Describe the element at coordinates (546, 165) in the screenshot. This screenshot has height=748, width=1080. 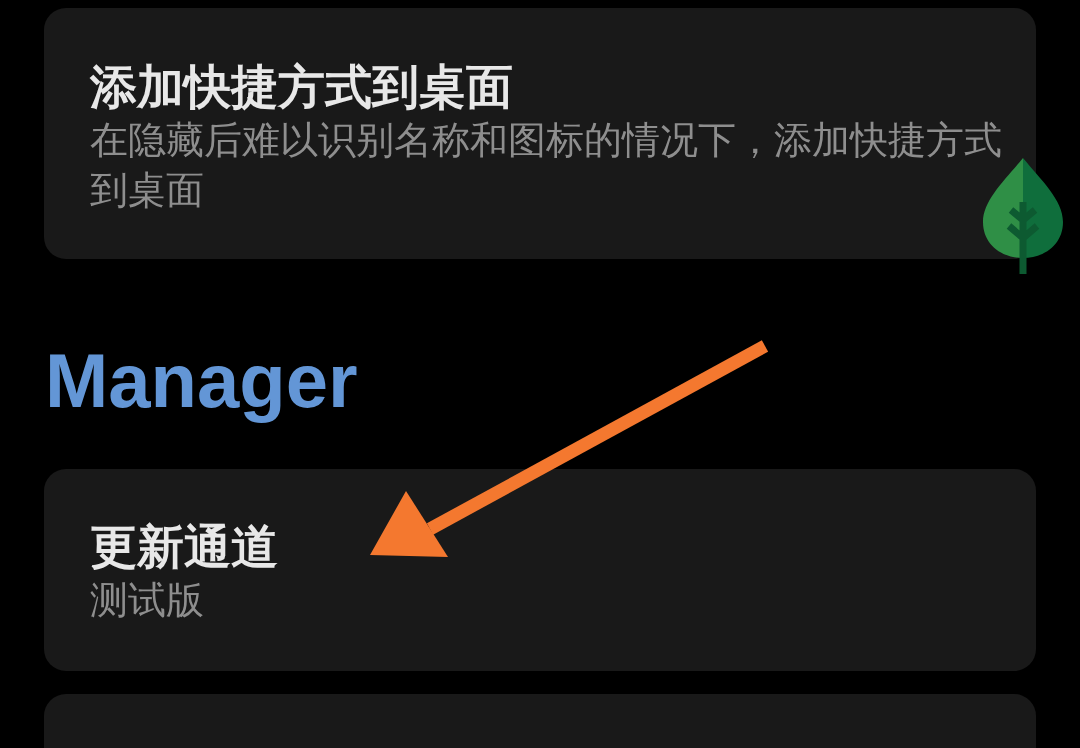
I see `setting-description: 在隐藏后难以识别名称和图标的情况下，添加快捷方式到桌面` at that location.